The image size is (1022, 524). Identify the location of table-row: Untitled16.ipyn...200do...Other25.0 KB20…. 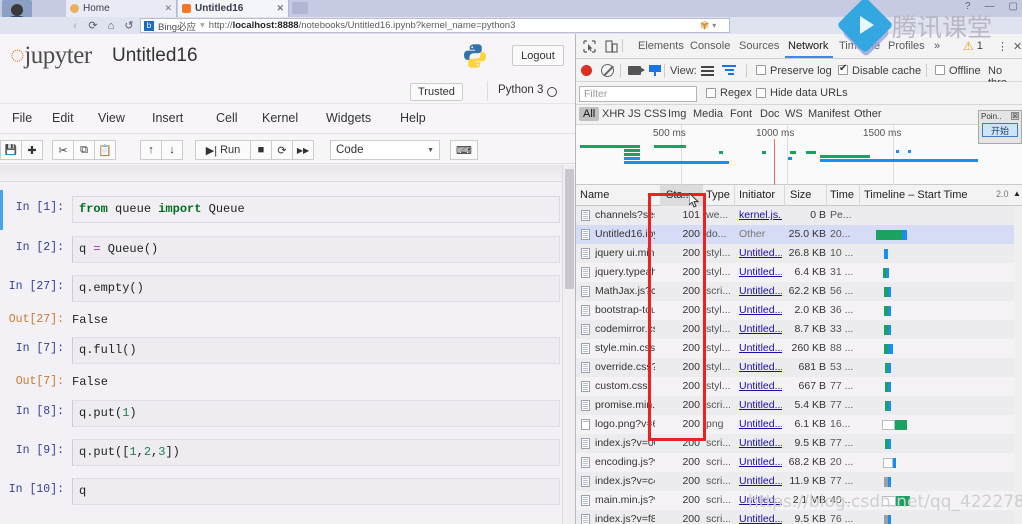
(799, 234).